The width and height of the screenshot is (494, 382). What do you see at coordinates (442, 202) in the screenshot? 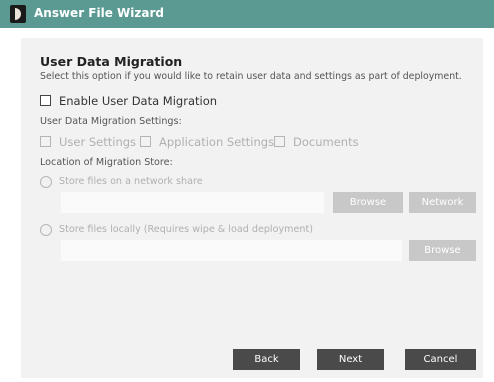
I see `network-button: Network` at bounding box center [442, 202].